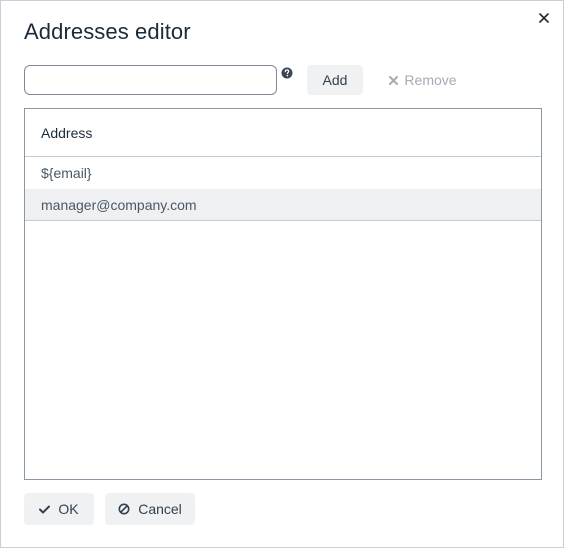 The width and height of the screenshot is (564, 548). I want to click on cancel-button: Cancel, so click(150, 509).